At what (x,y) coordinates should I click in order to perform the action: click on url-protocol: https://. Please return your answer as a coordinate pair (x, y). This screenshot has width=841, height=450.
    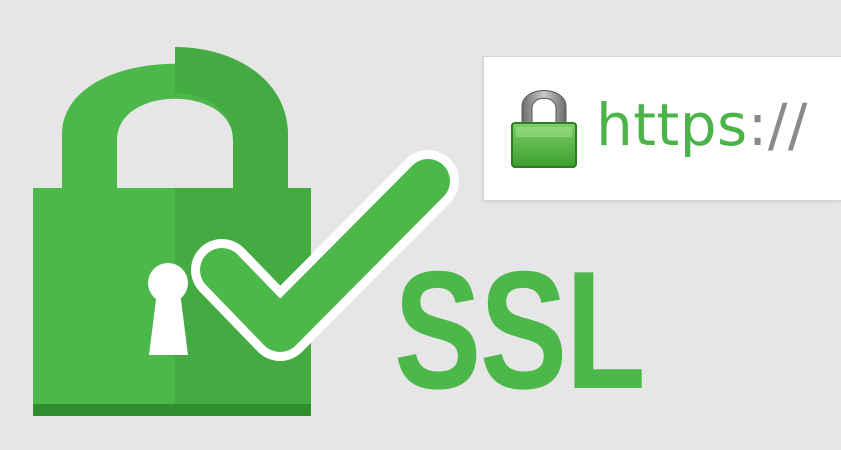
    Looking at the image, I should click on (702, 125).